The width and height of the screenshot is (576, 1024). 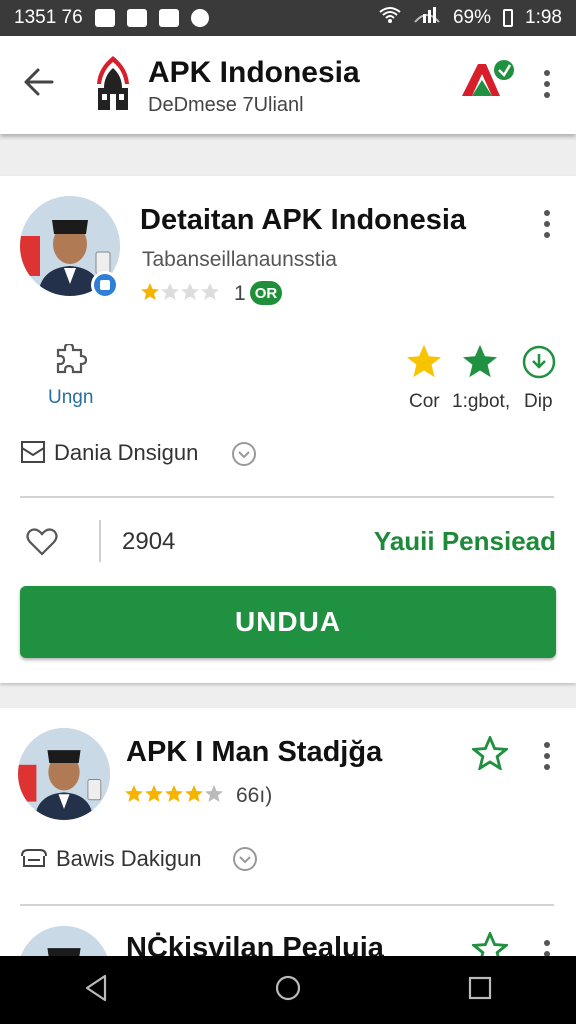 What do you see at coordinates (149, 541) in the screenshot?
I see `likes-count: 2904` at bounding box center [149, 541].